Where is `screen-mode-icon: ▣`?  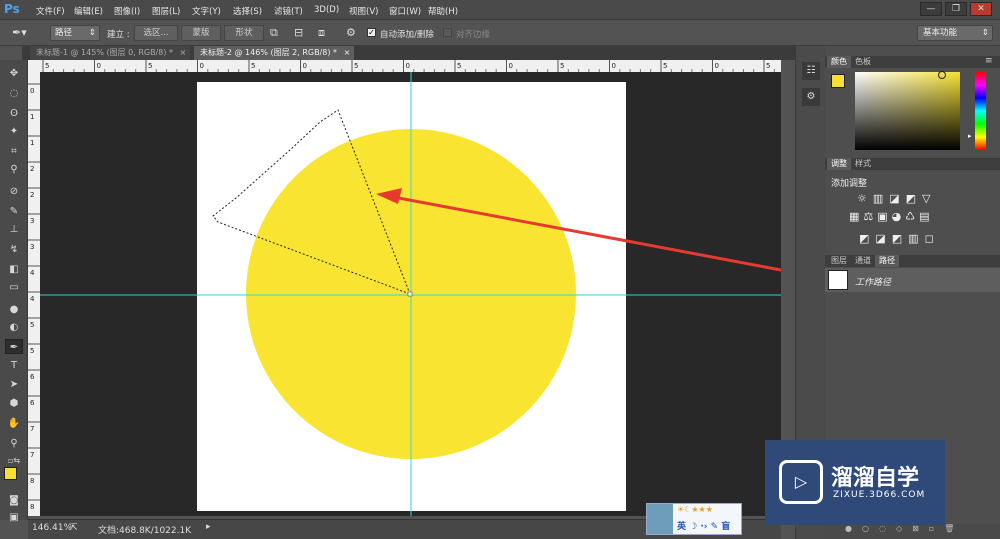 screen-mode-icon: ▣ is located at coordinates (14, 517).